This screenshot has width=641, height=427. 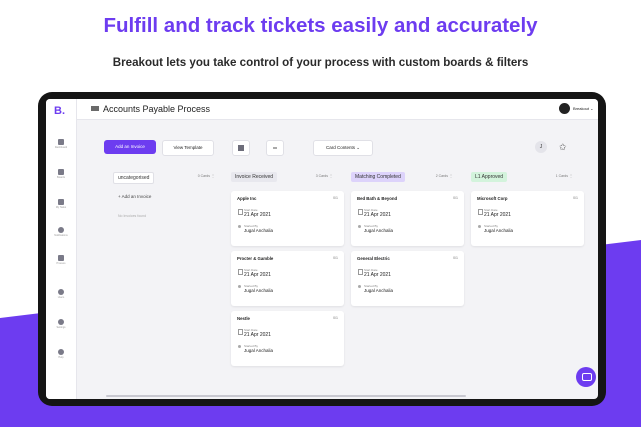 I want to click on column-title: L1 Approved, so click(x=489, y=177).